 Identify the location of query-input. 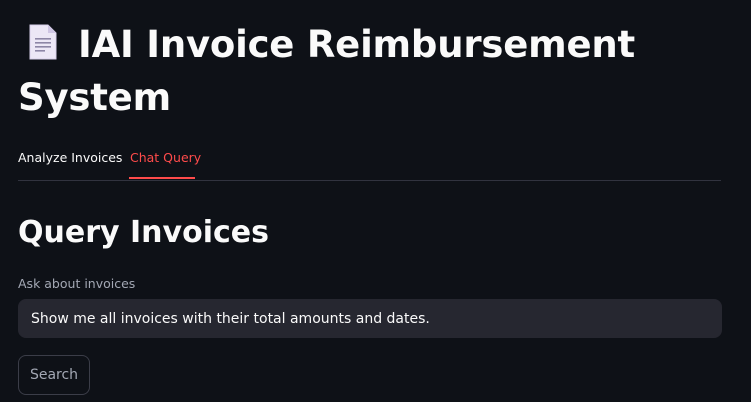
(370, 318).